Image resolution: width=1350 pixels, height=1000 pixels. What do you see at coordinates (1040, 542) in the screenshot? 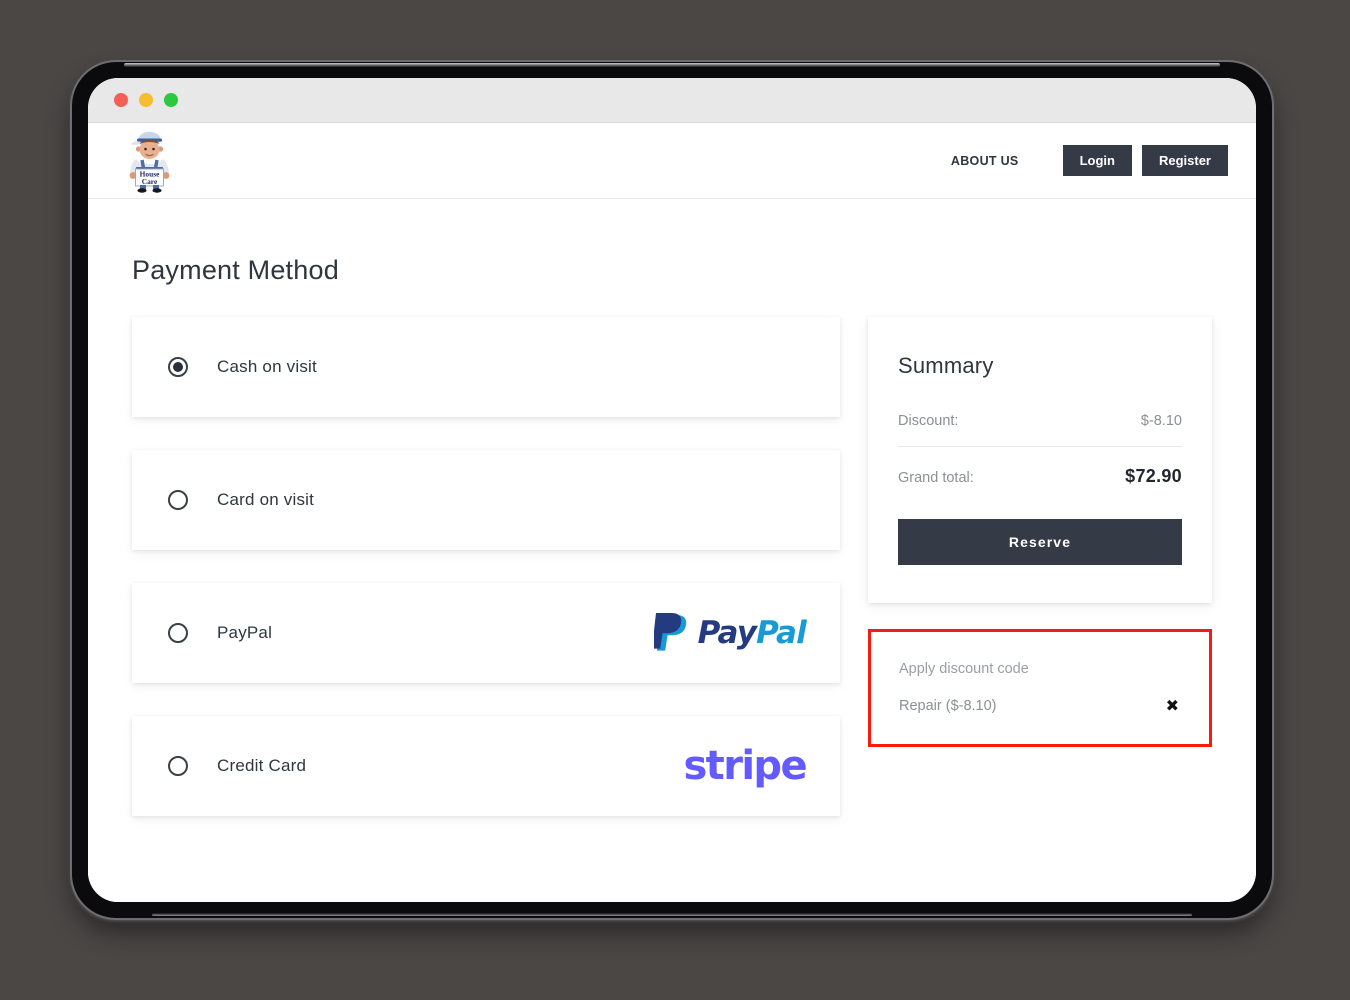
I see `reserve-button: Reserve` at bounding box center [1040, 542].